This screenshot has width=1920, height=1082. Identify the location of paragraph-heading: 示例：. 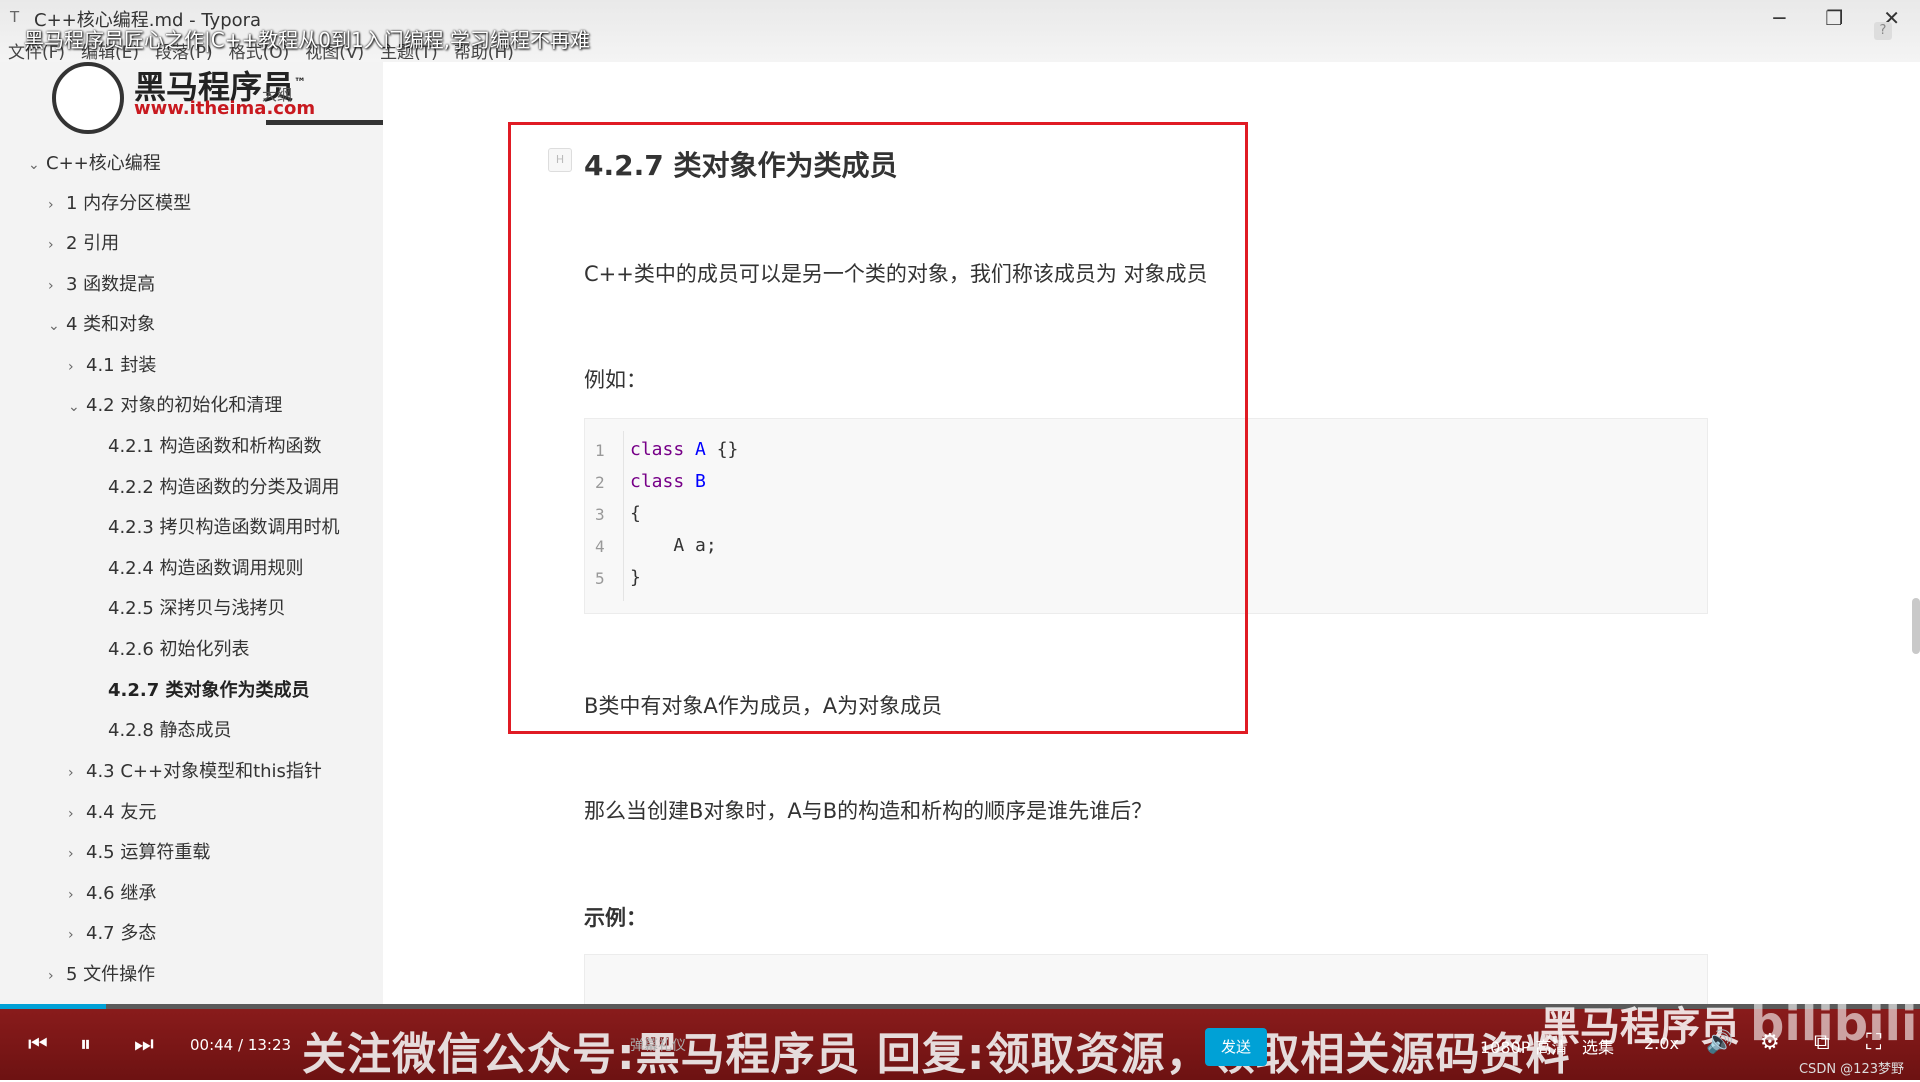
(615, 918).